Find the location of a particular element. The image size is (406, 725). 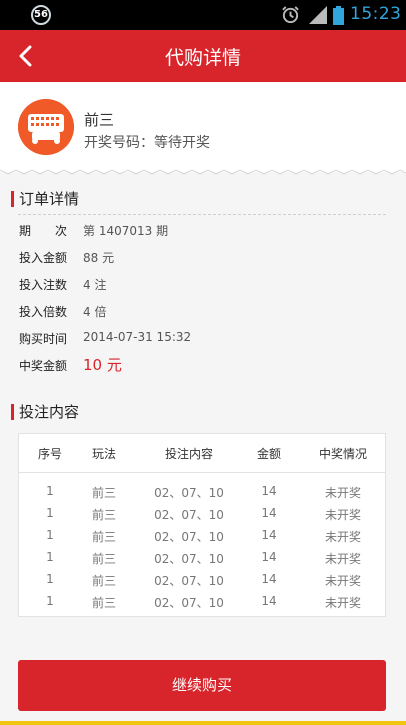

draw-status: 开奖号码：等待开奖 is located at coordinates (147, 143).